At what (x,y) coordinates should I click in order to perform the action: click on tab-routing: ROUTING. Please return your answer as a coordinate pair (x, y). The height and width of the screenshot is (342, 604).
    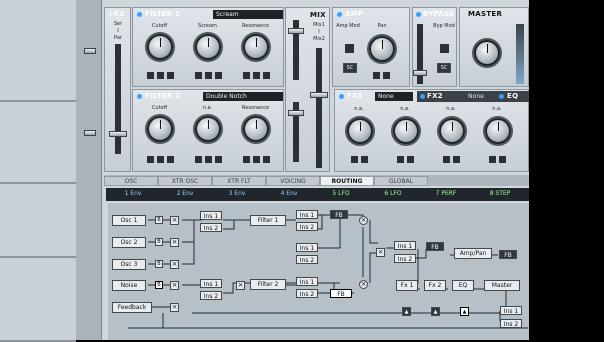
    Looking at the image, I should click on (347, 181).